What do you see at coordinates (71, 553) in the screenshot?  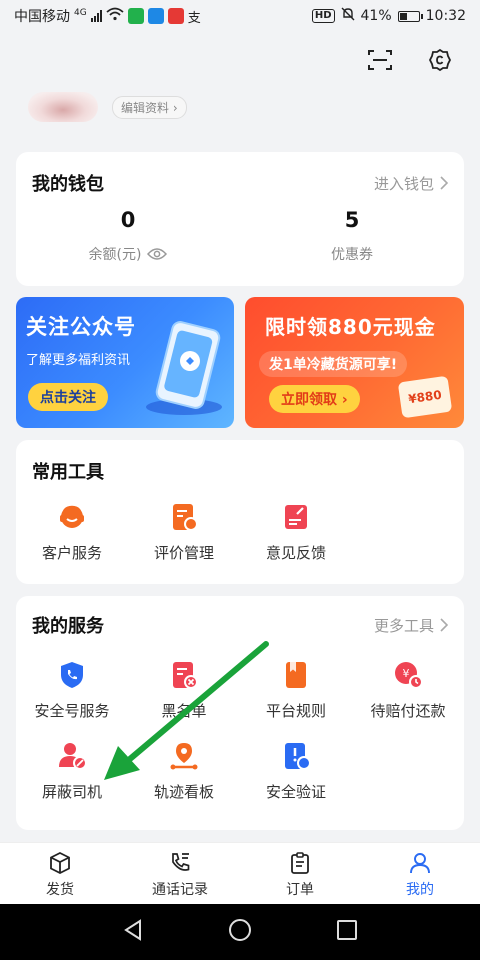 I see `tool-label: 客户服务` at bounding box center [71, 553].